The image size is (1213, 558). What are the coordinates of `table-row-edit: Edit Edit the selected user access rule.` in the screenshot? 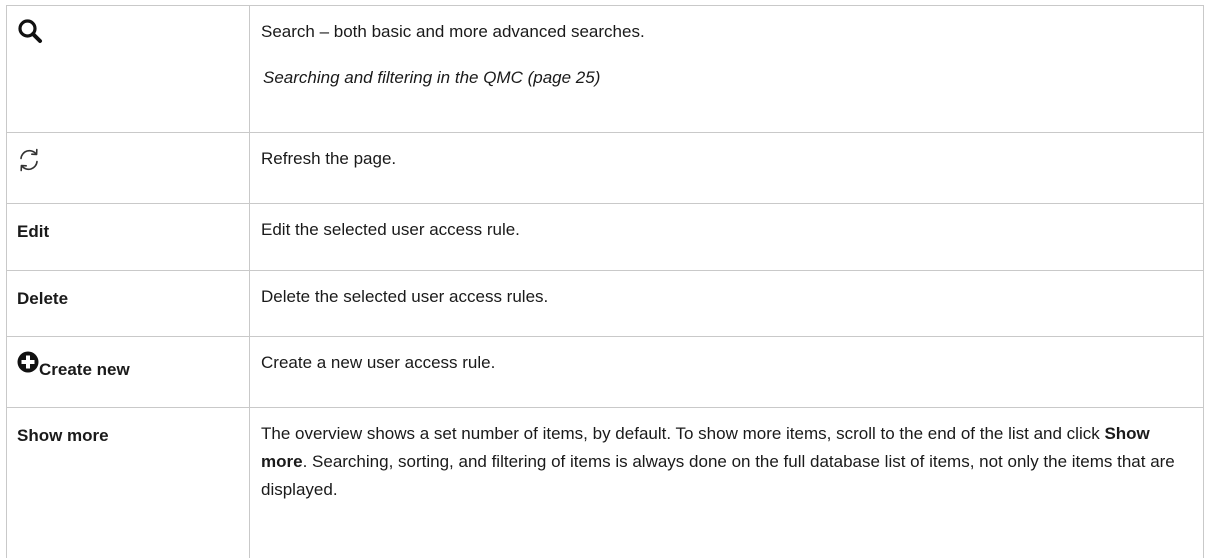 It's located at (605, 237).